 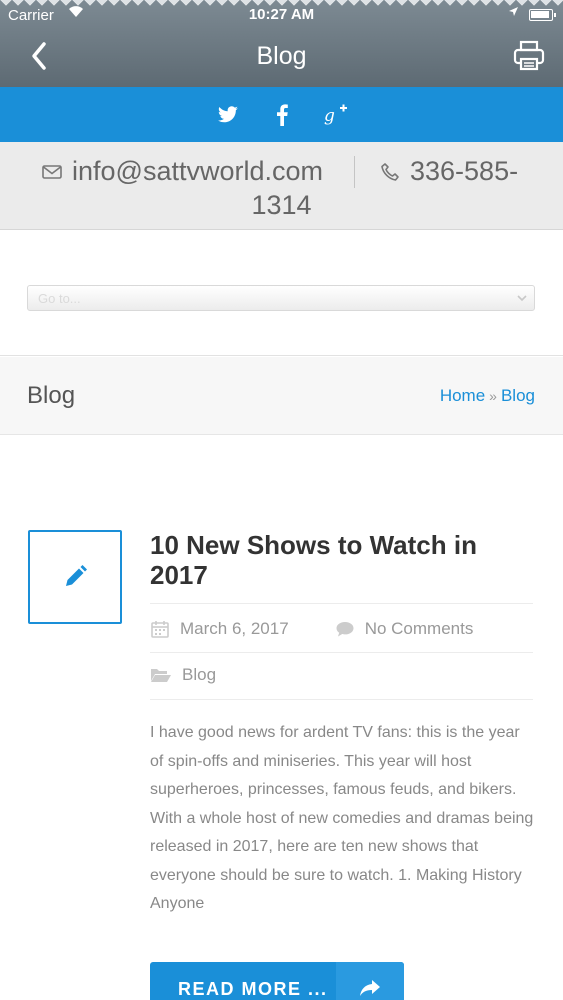 I want to click on print-button, so click(x=529, y=56).